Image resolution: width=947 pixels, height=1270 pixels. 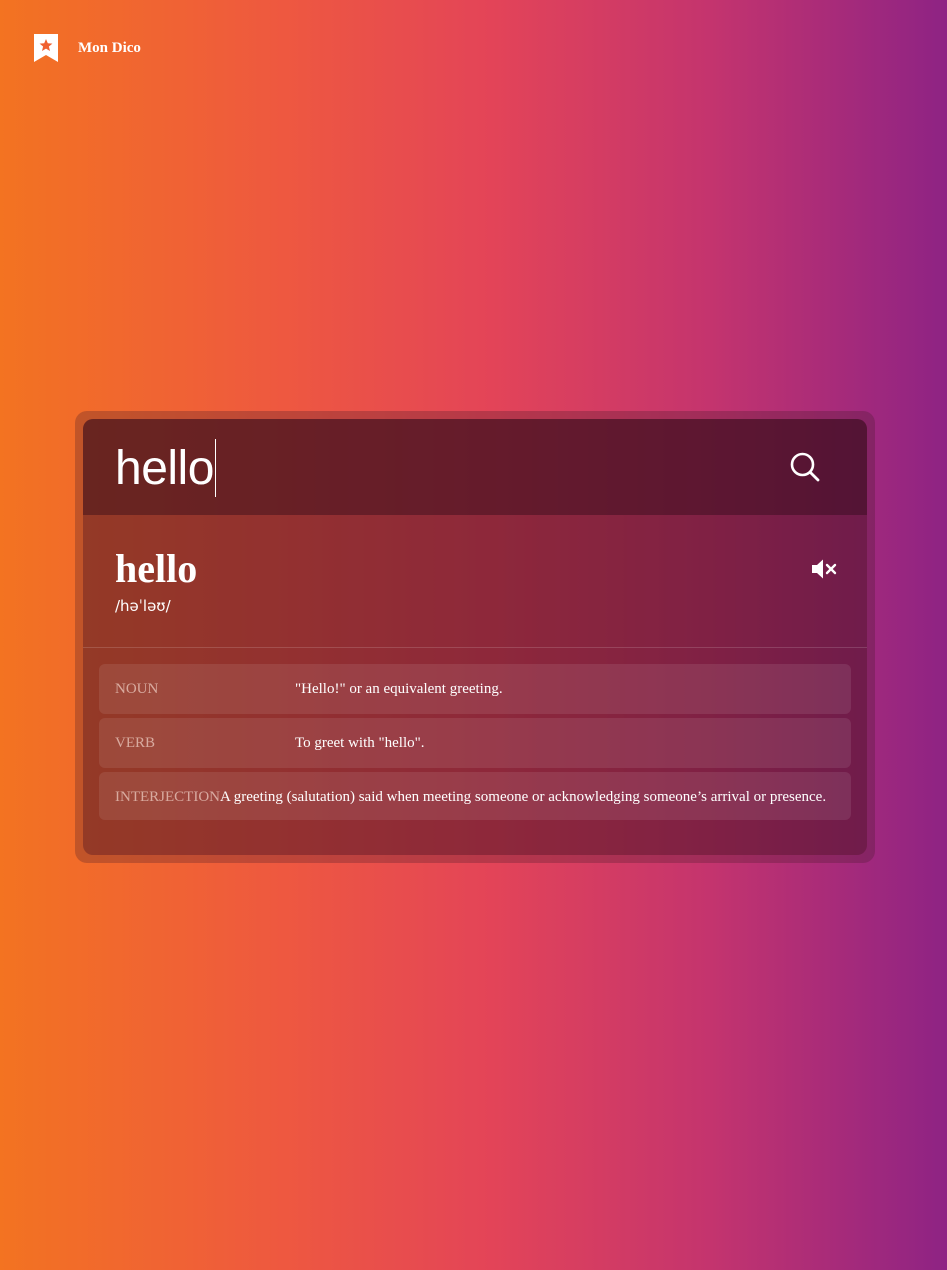 What do you see at coordinates (805, 467) in the screenshot?
I see `search-icon` at bounding box center [805, 467].